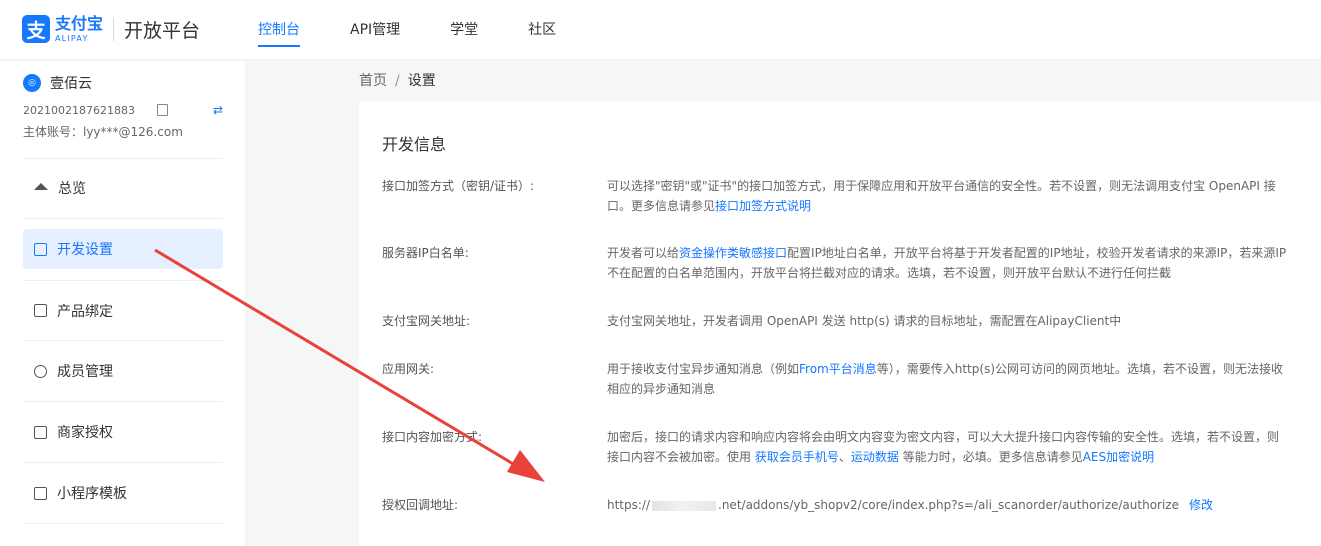  Describe the element at coordinates (458, 186) in the screenshot. I see `row-label: 接口加签方式（密钥/证书）:` at that location.